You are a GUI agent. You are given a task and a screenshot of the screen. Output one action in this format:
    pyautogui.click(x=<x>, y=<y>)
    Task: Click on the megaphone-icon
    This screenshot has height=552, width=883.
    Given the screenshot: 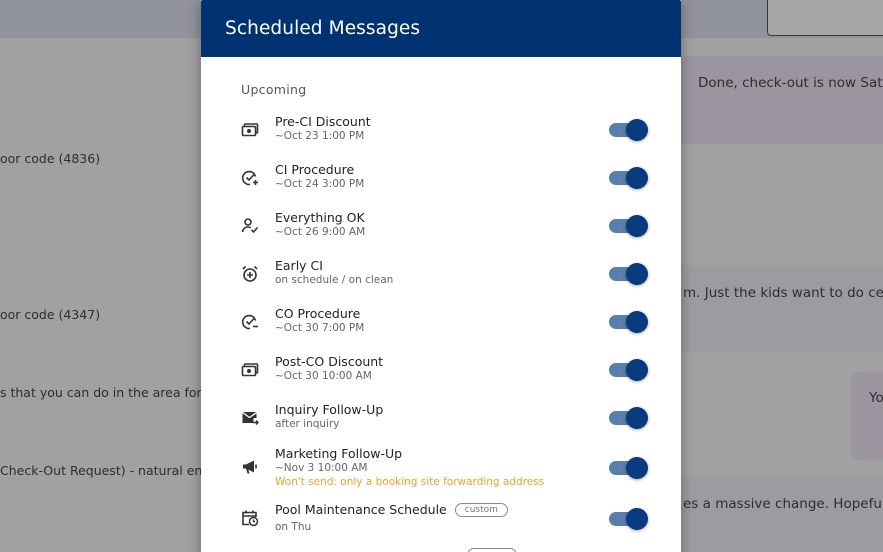 What is the action you would take?
    pyautogui.click(x=250, y=467)
    